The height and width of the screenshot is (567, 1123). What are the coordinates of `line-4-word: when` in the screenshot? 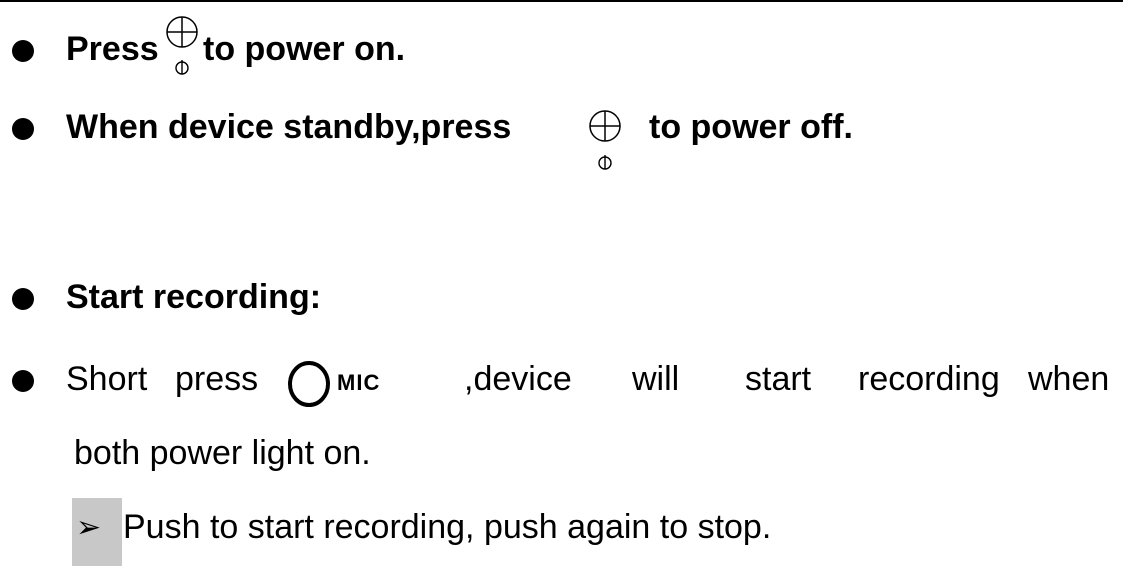 It's located at (1069, 379).